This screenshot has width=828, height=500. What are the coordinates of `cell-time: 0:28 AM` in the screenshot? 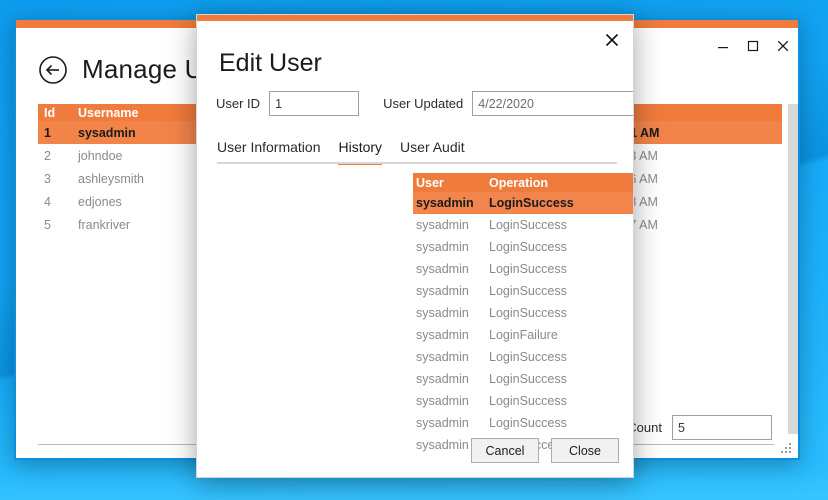 It's located at (635, 201).